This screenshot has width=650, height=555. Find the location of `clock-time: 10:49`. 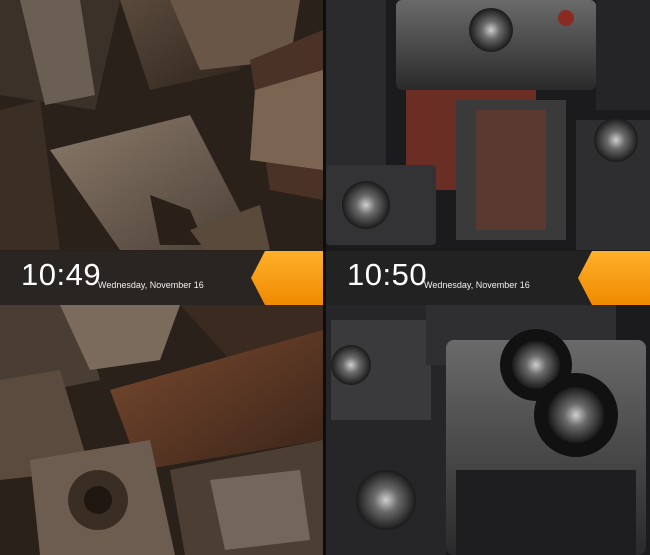

clock-time: 10:49 is located at coordinates (61, 274).